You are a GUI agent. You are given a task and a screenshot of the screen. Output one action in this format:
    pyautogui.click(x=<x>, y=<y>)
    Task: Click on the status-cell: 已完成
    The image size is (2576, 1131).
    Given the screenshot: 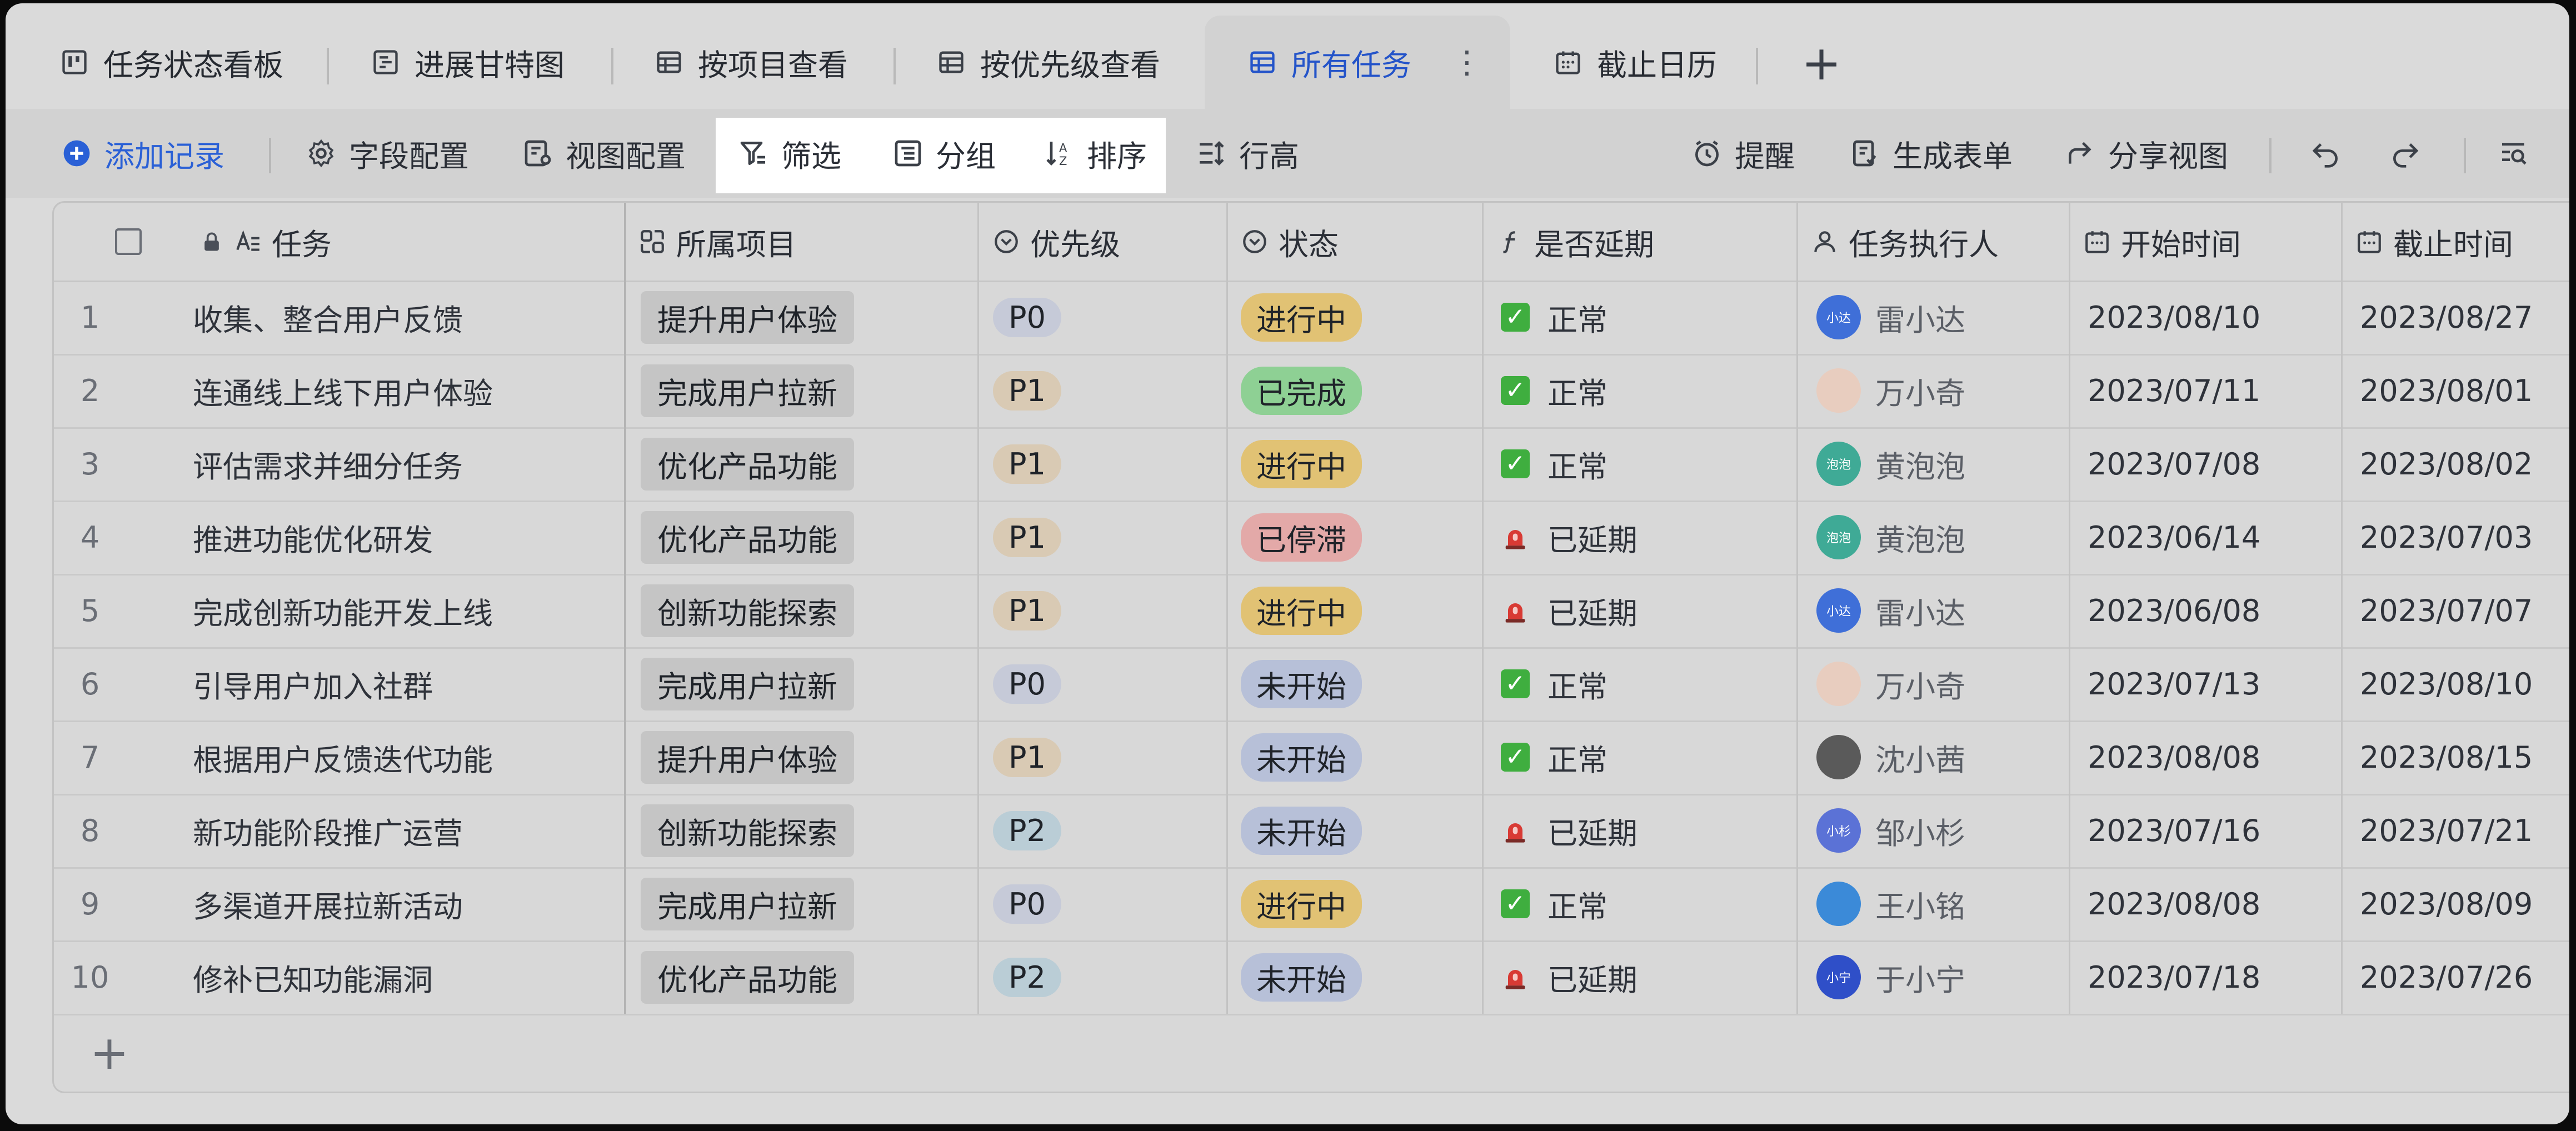 What is the action you would take?
    pyautogui.click(x=1301, y=391)
    